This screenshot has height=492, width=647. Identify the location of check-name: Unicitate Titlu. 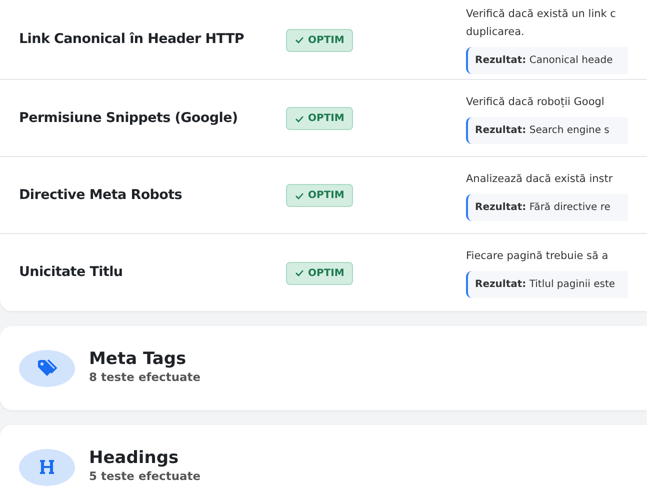
(71, 272).